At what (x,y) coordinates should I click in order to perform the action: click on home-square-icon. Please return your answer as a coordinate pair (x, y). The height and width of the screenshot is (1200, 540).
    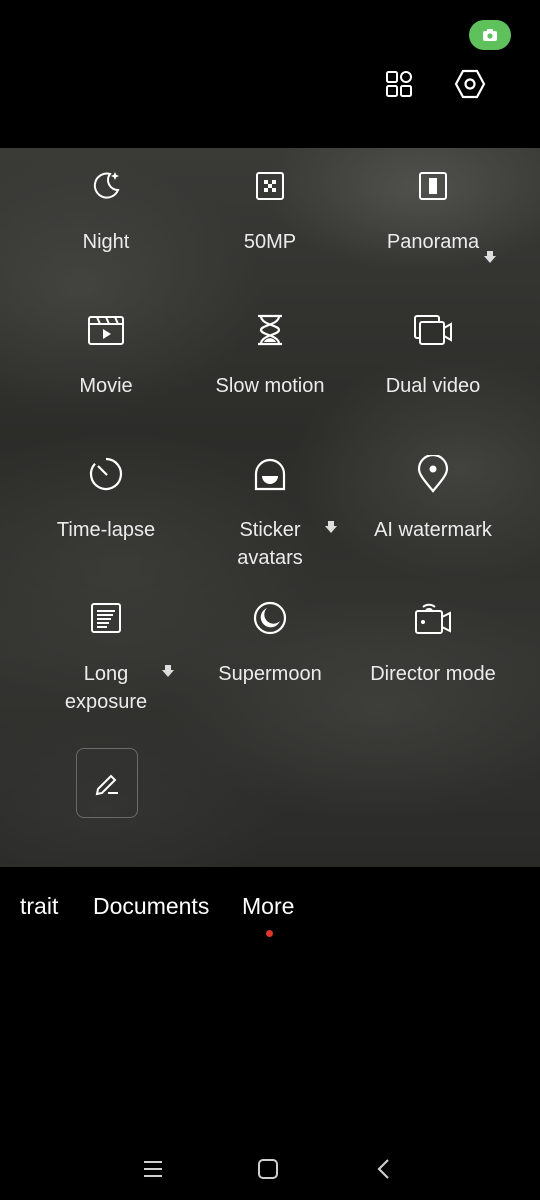
    Looking at the image, I should click on (268, 1169).